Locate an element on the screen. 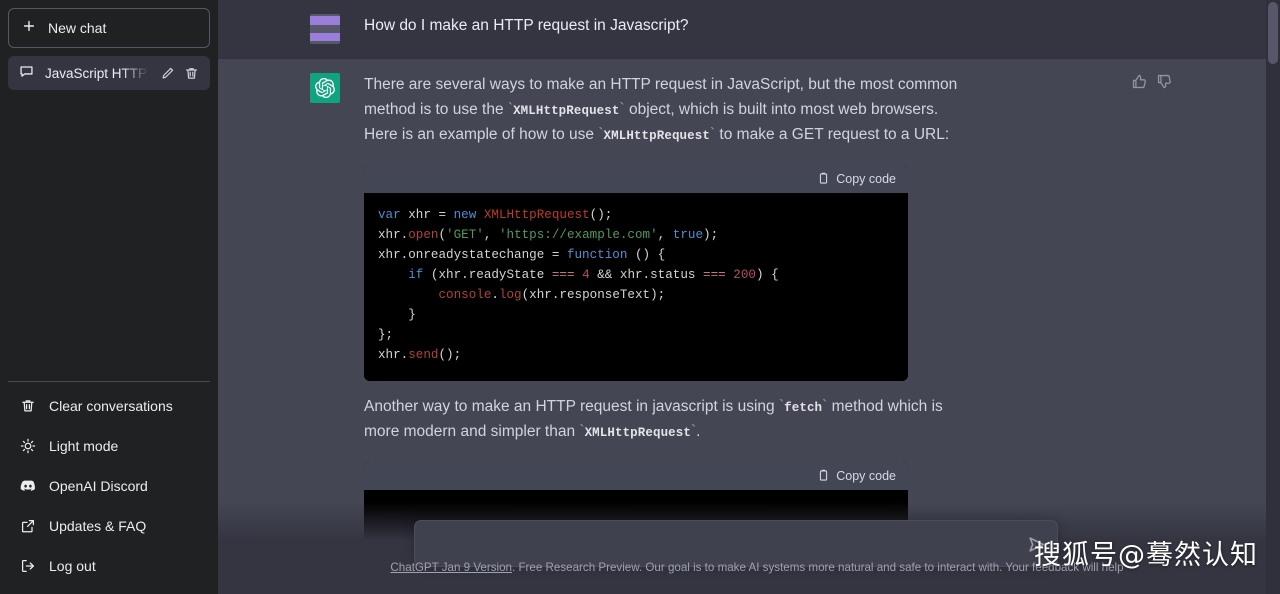 Image resolution: width=1280 pixels, height=594 pixels. code-token: xhr is located at coordinates (423, 214).